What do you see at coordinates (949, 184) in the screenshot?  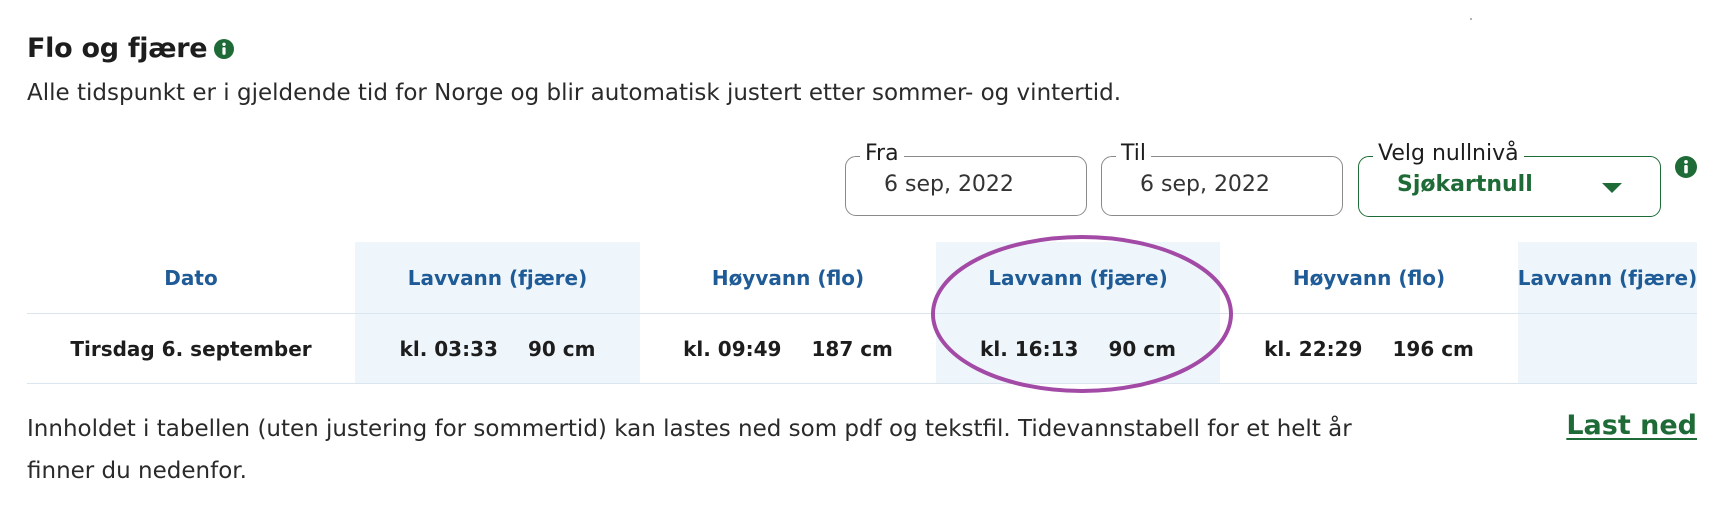 I see `from-date-value: 6 sep, 2022` at bounding box center [949, 184].